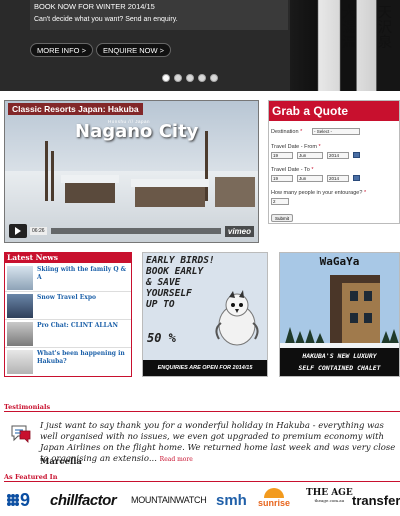 Image resolution: width=400 pixels, height=516 pixels. I want to click on video-title: Classic Resorts Japan: Hakuba, so click(75, 109).